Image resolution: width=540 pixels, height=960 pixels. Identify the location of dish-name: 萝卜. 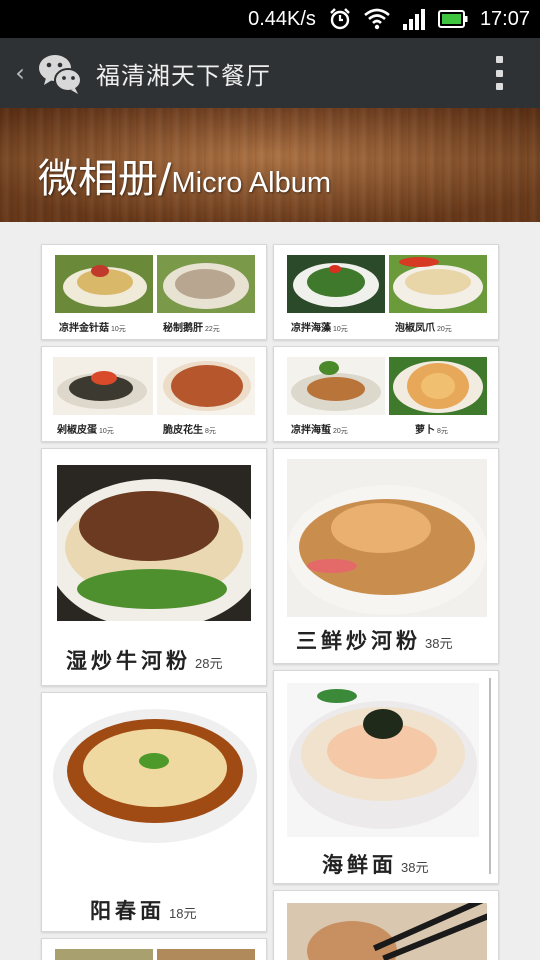
(425, 430).